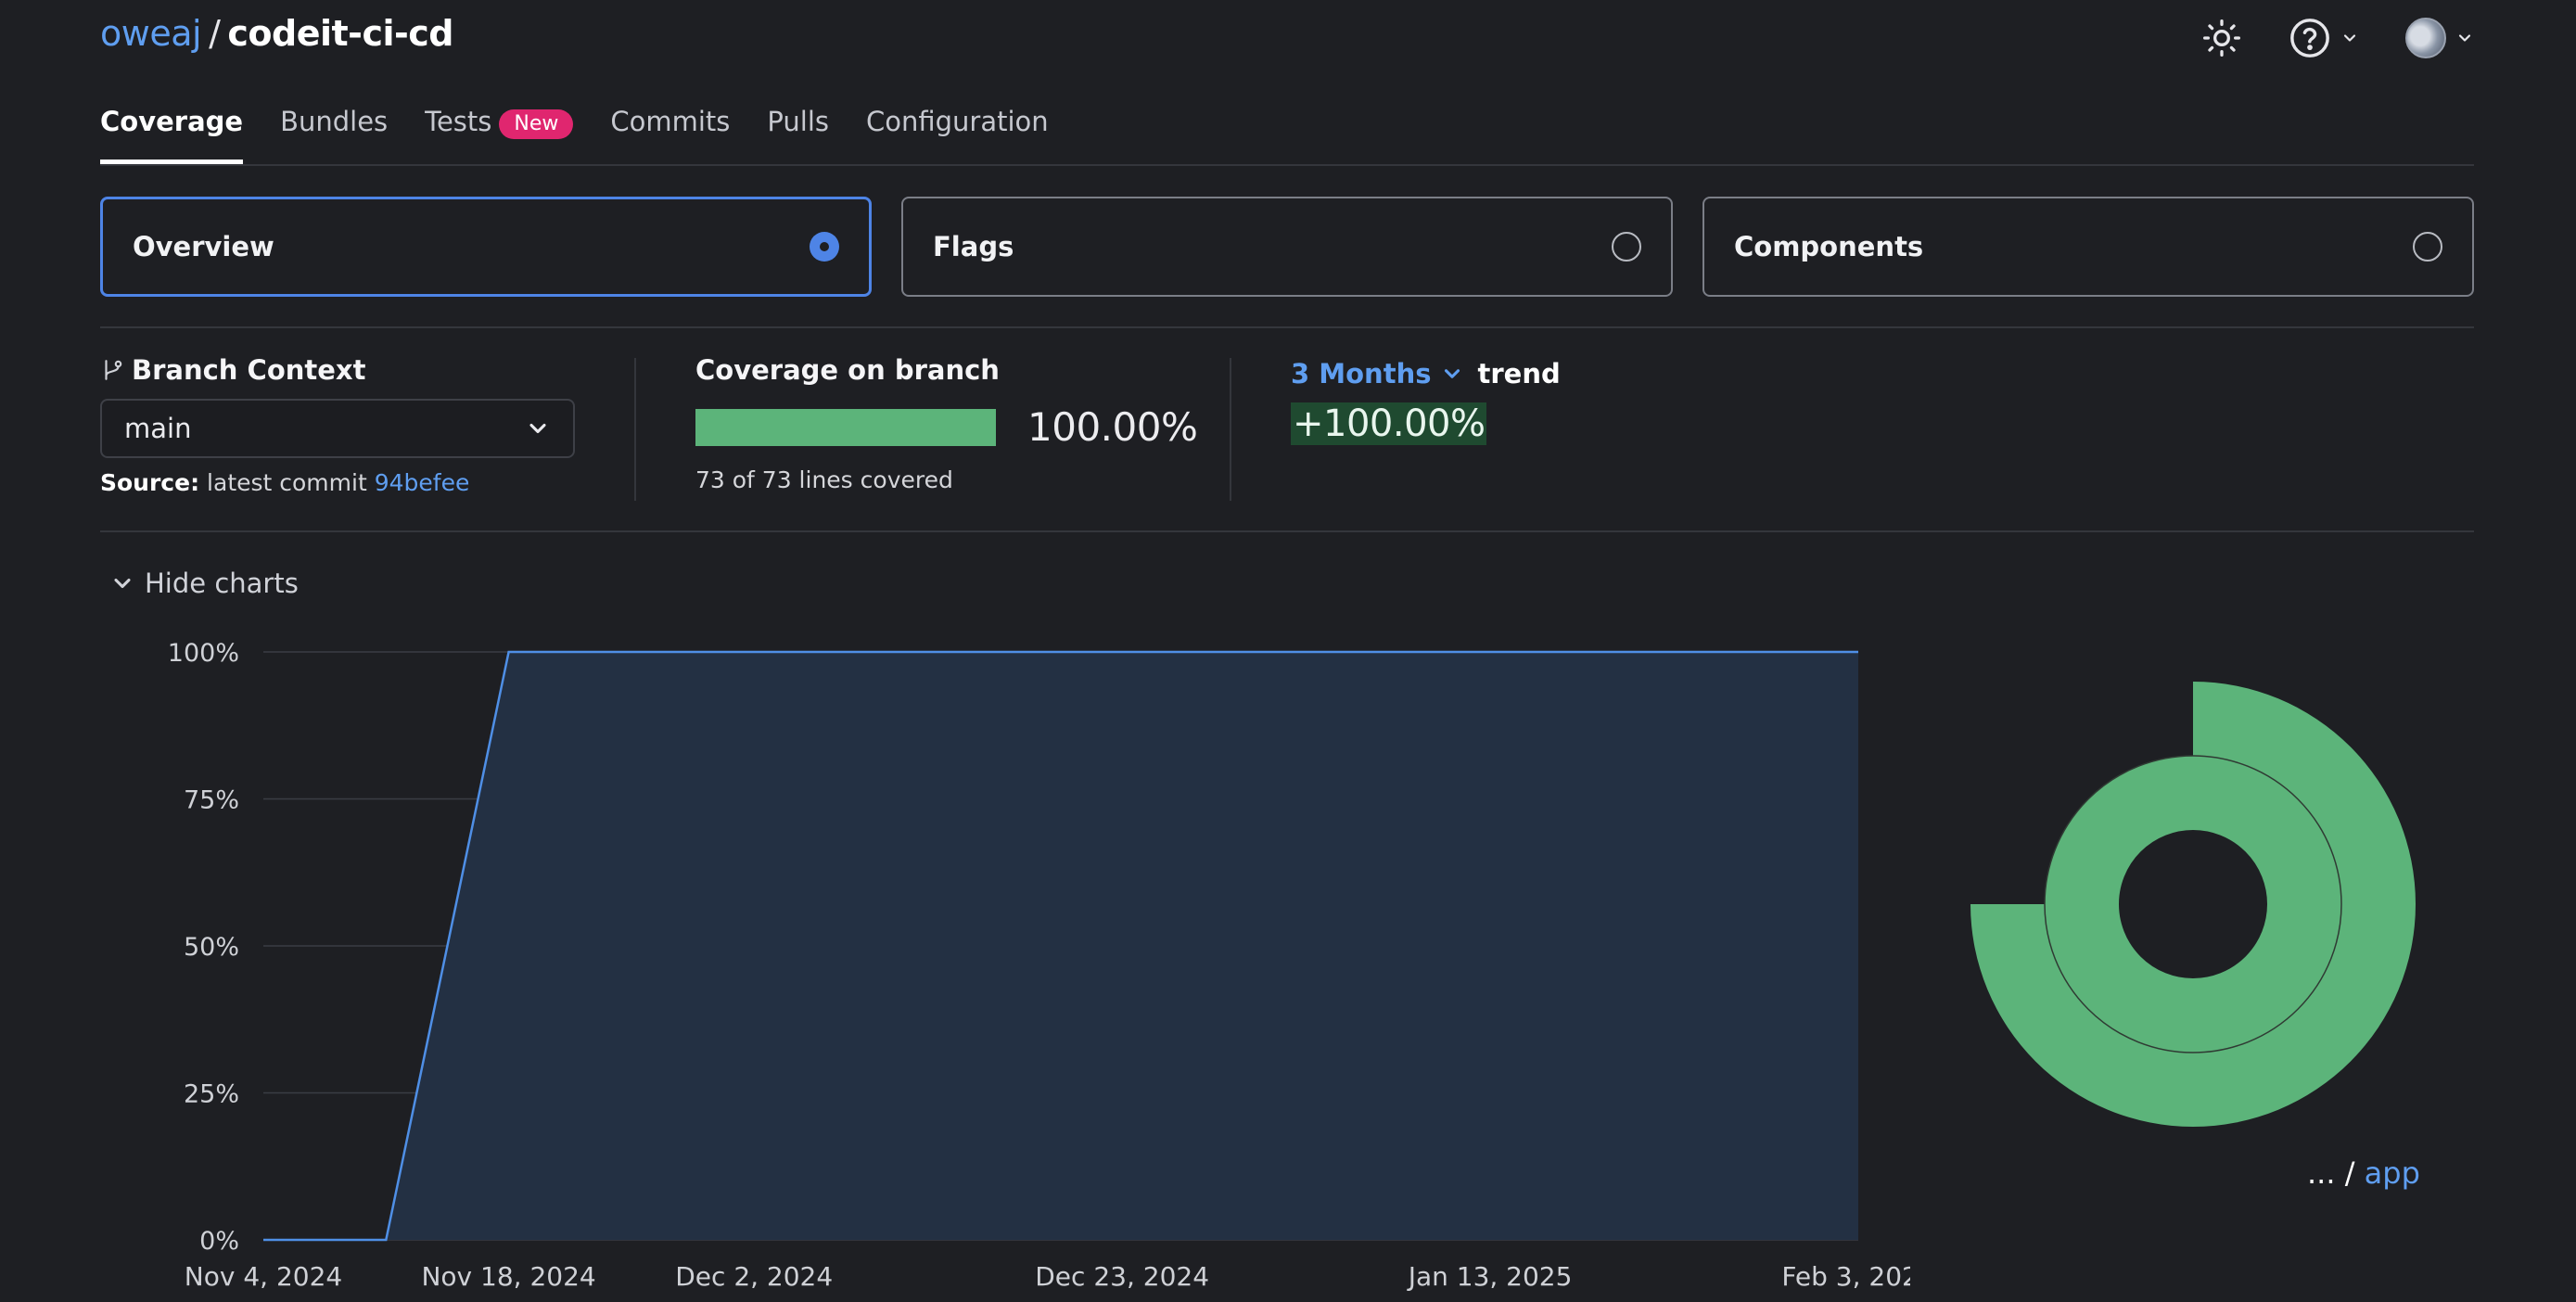 This screenshot has height=1302, width=2576. What do you see at coordinates (2425, 38) in the screenshot?
I see `avatar` at bounding box center [2425, 38].